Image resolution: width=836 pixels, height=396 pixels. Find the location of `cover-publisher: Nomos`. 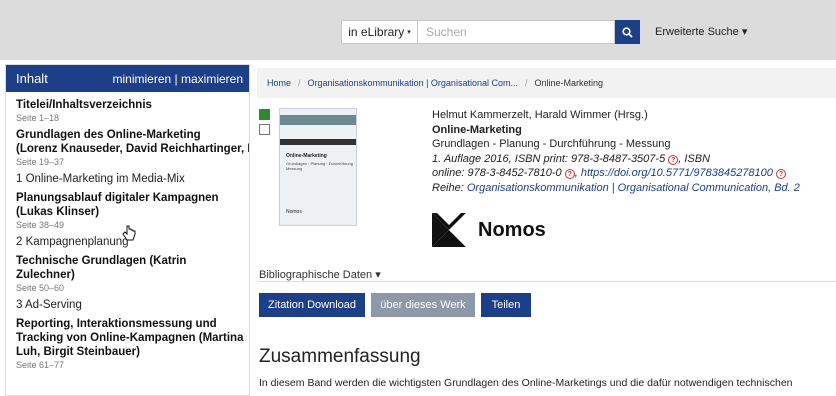

cover-publisher: Nomos is located at coordinates (294, 212).